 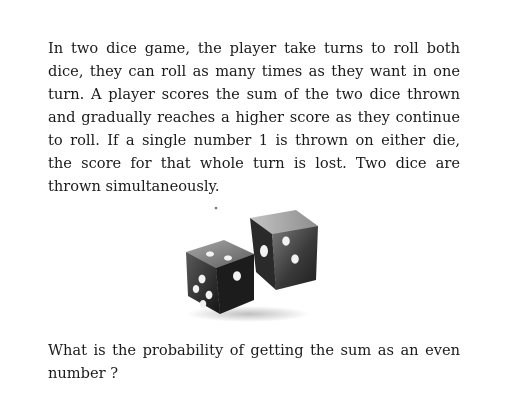 What do you see at coordinates (220, 277) in the screenshot?
I see `die-left` at bounding box center [220, 277].